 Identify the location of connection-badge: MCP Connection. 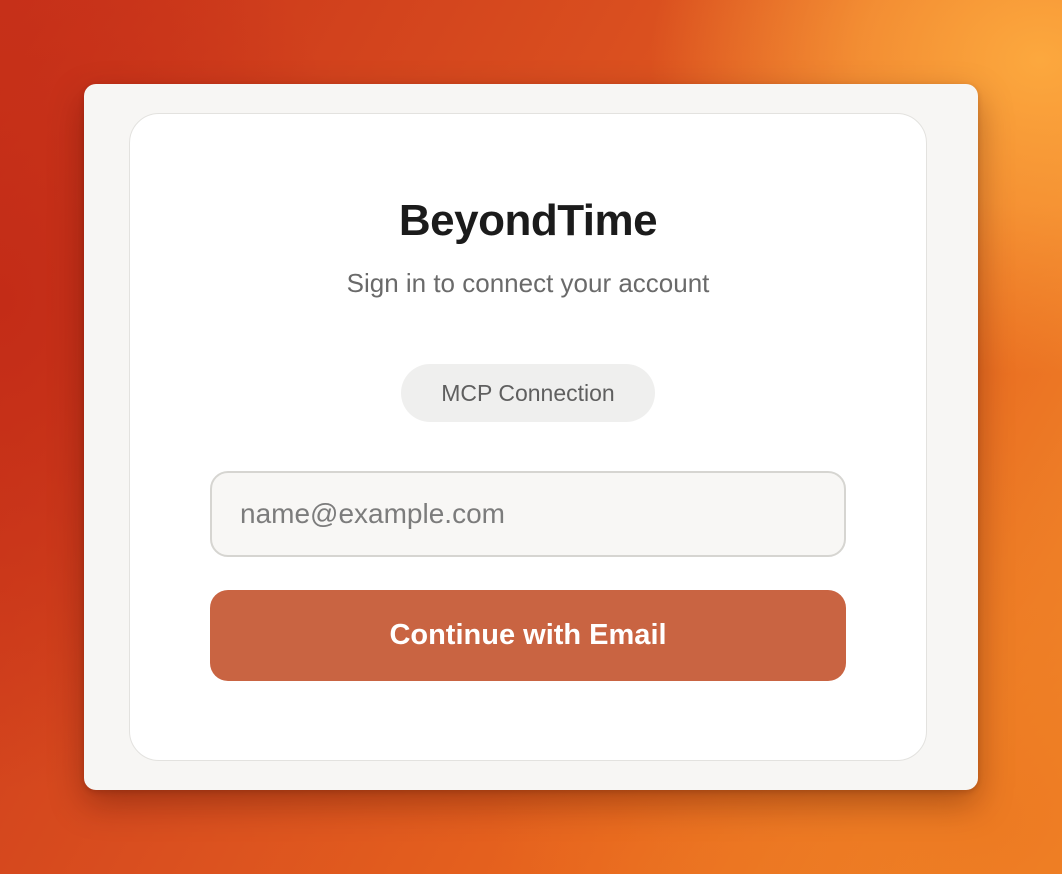
(528, 393).